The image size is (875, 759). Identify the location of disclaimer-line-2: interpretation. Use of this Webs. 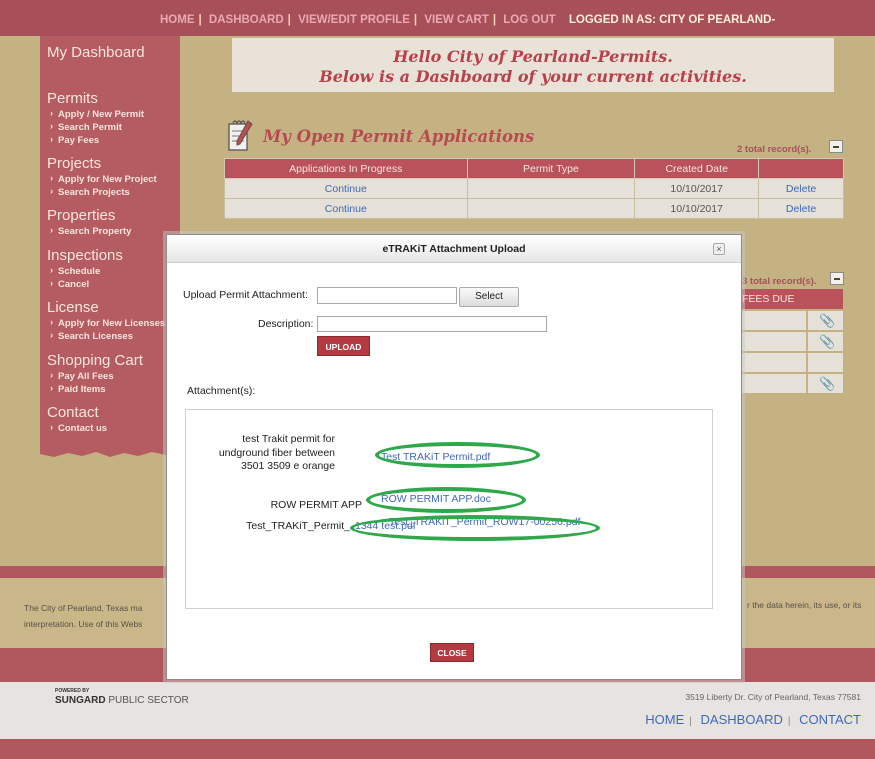
(83, 624).